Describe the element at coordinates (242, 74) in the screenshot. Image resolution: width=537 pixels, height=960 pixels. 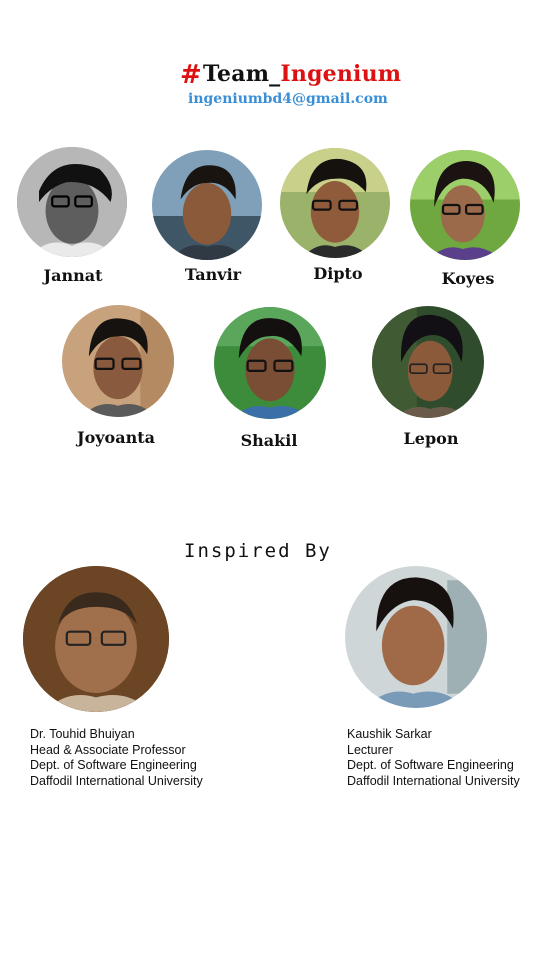
I see `team-prefix: Team_` at that location.